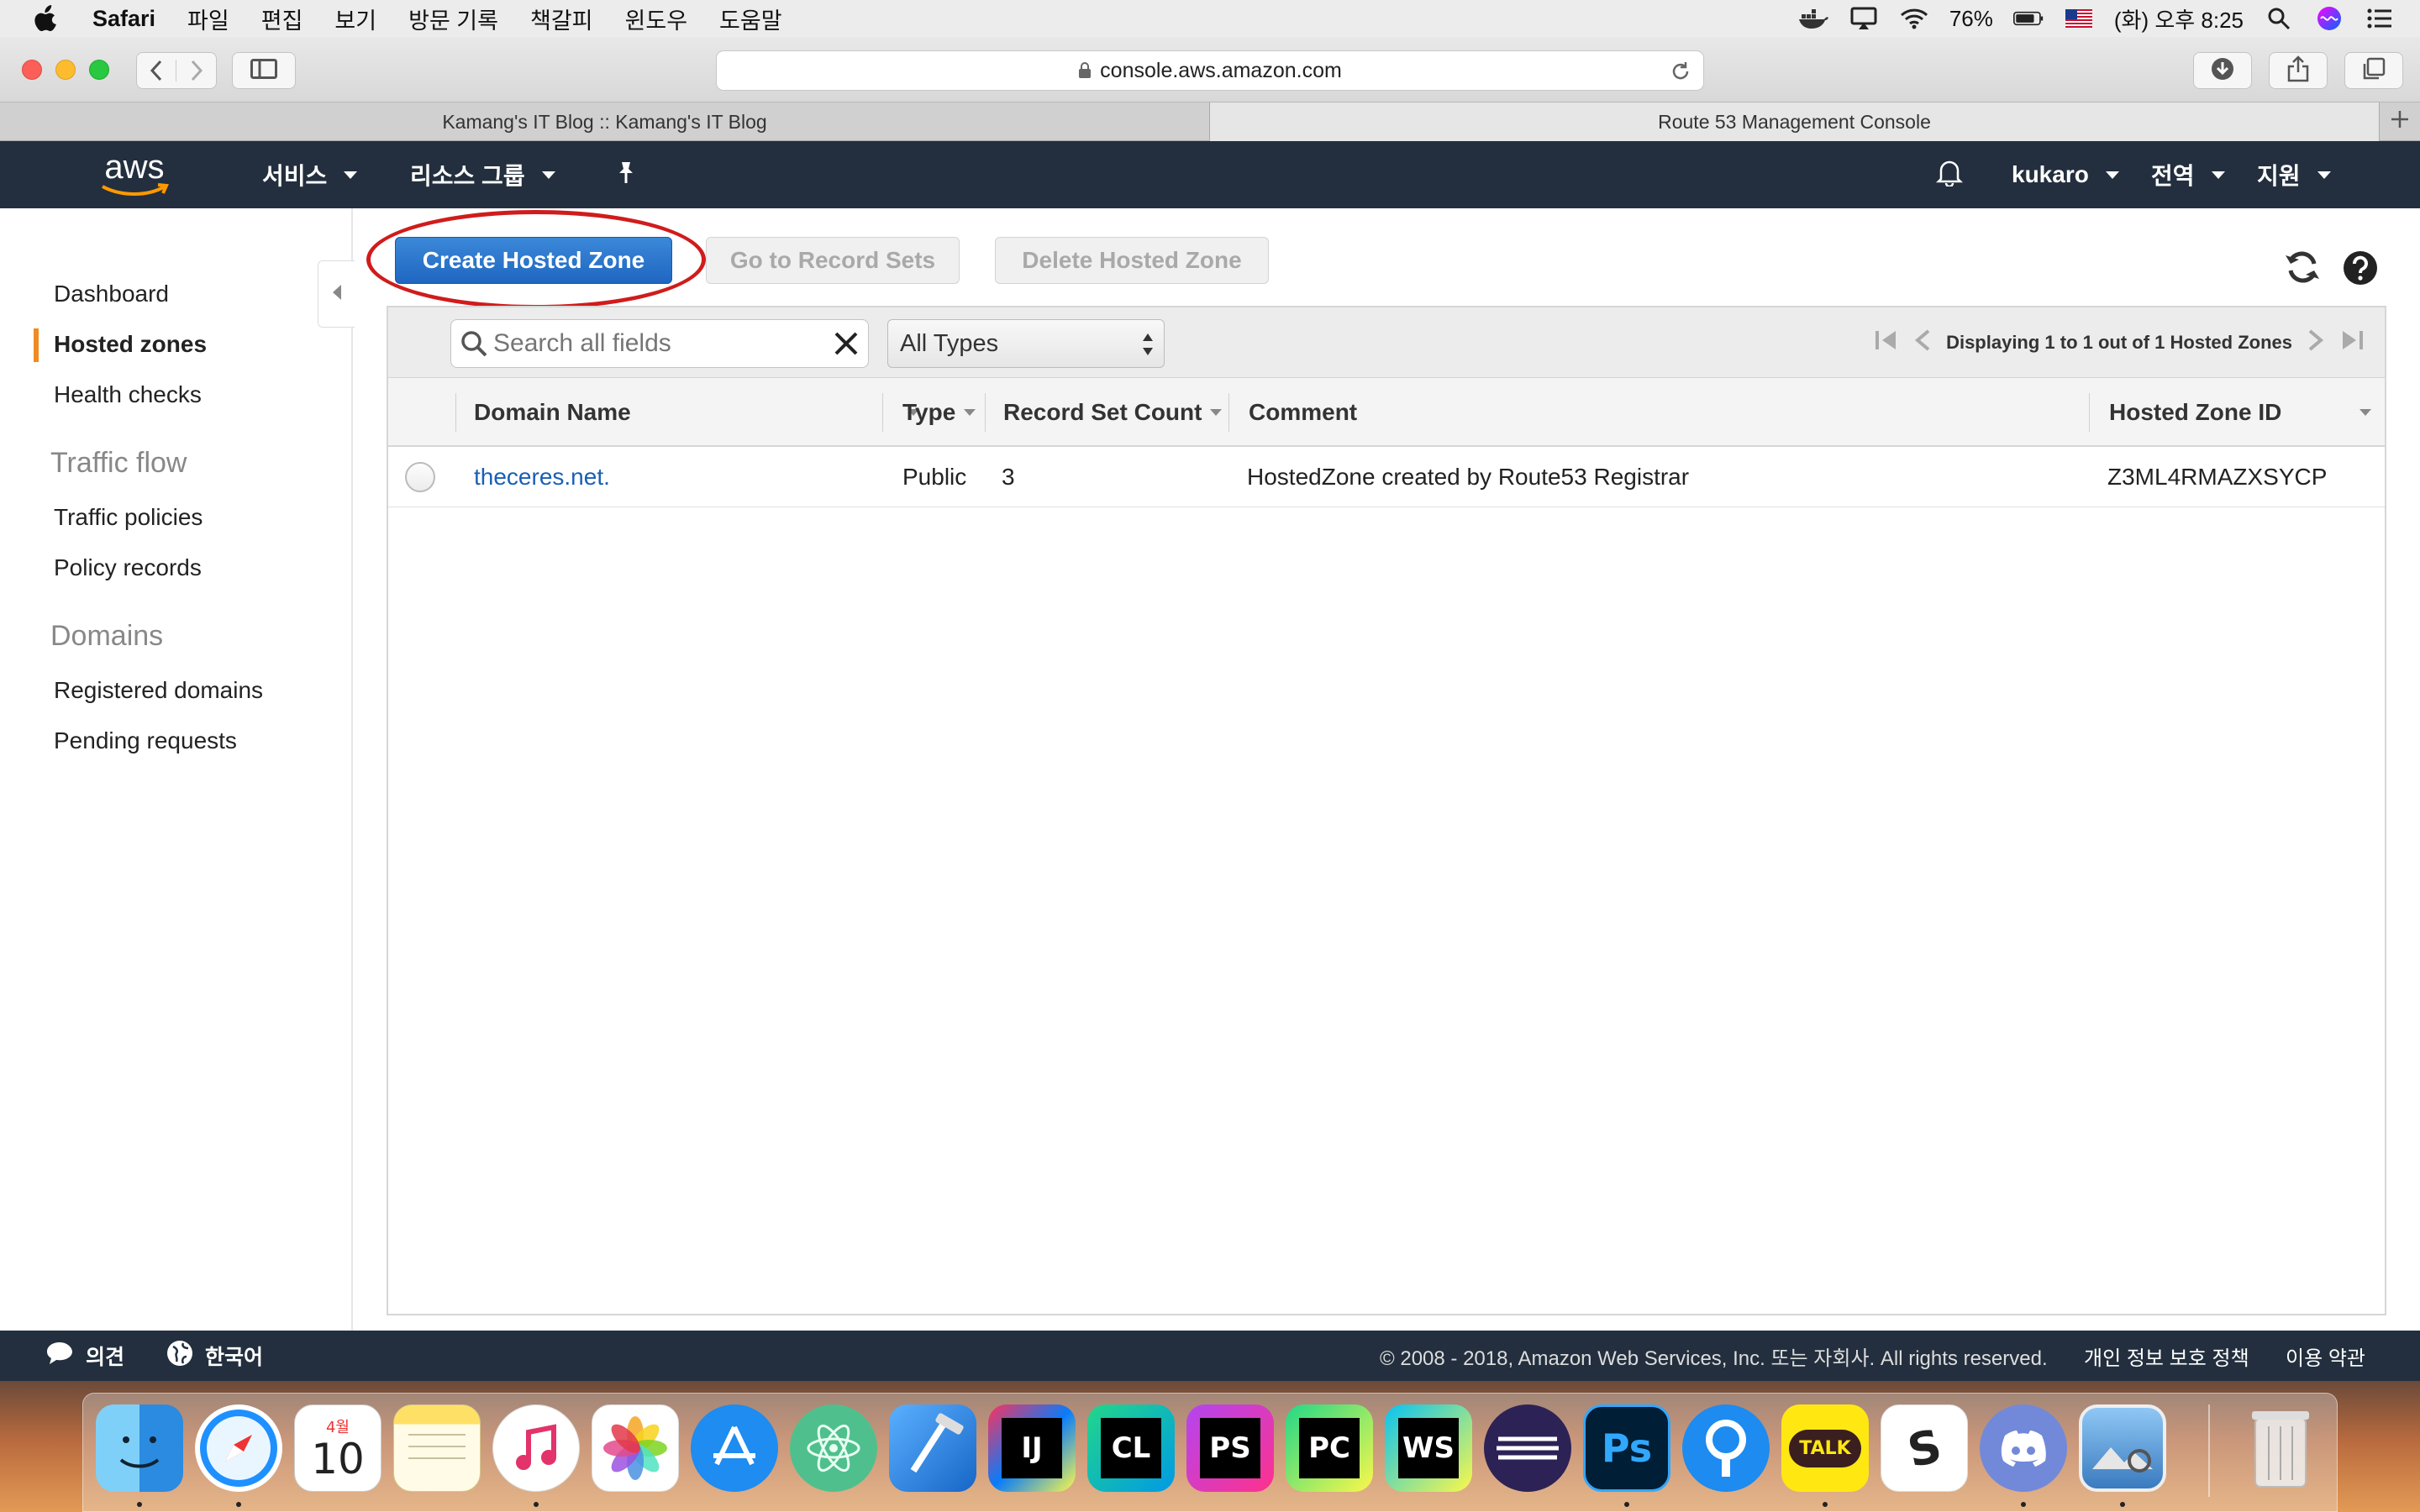 The image size is (2420, 1512). I want to click on tabs-overview-button, so click(2373, 70).